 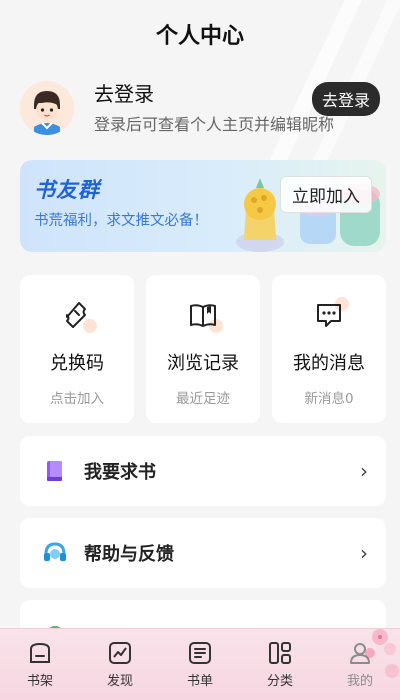 What do you see at coordinates (121, 221) in the screenshot?
I see `banner-subtitle: 书荒福利，求文推文必备！` at bounding box center [121, 221].